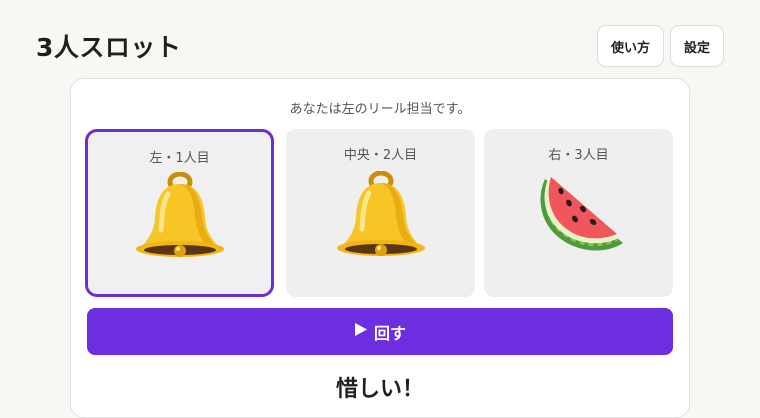 This screenshot has height=418, width=760. I want to click on reel-middle: 中央・2人目, so click(380, 213).